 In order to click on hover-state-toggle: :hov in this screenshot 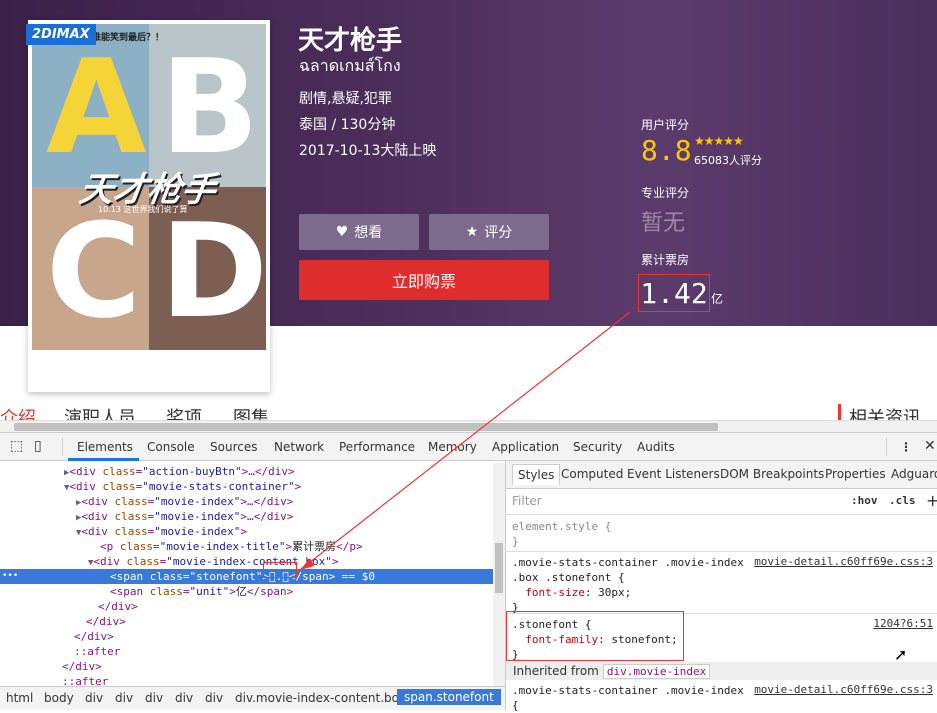, I will do `click(864, 500)`.